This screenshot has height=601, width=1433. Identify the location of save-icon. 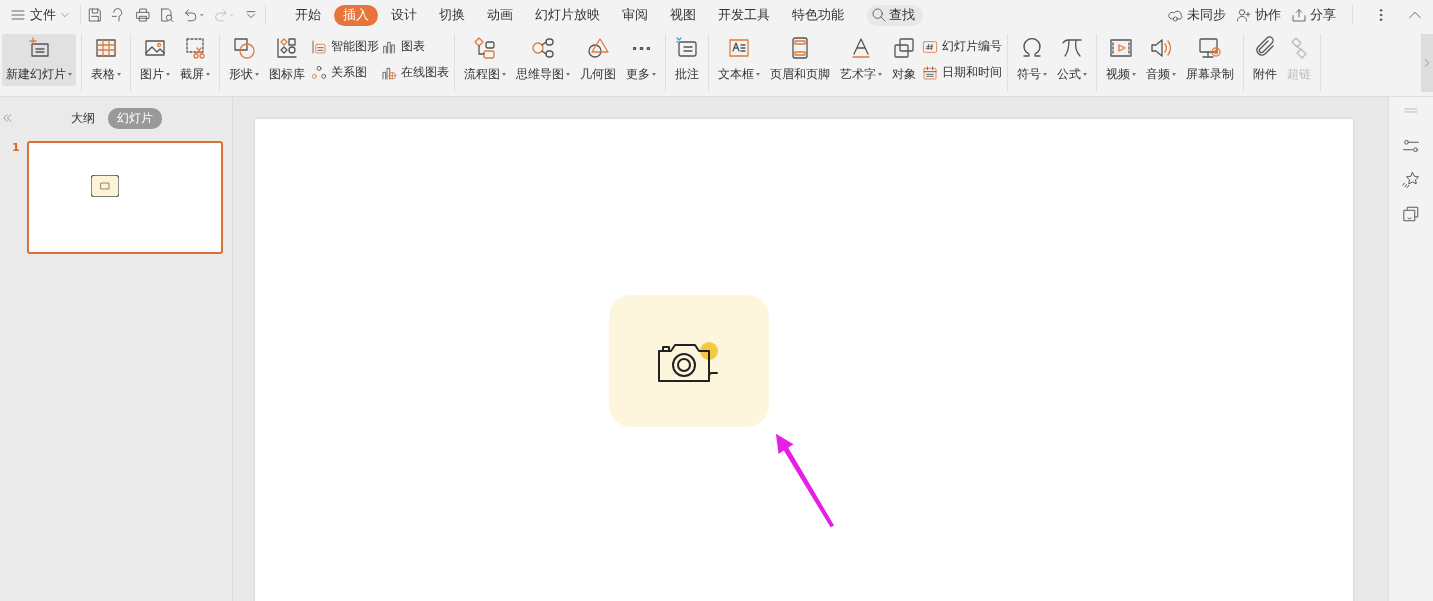
(95, 15).